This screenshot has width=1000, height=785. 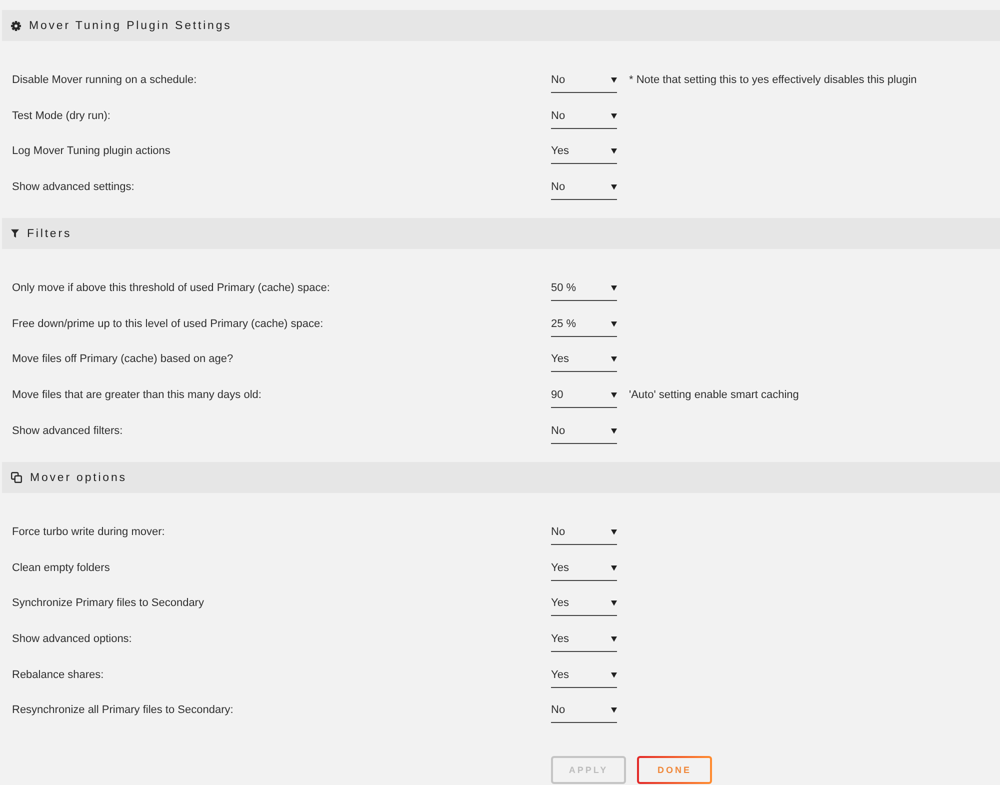 I want to click on note-text: 'Auto' setting enable smart caching, so click(x=714, y=395).